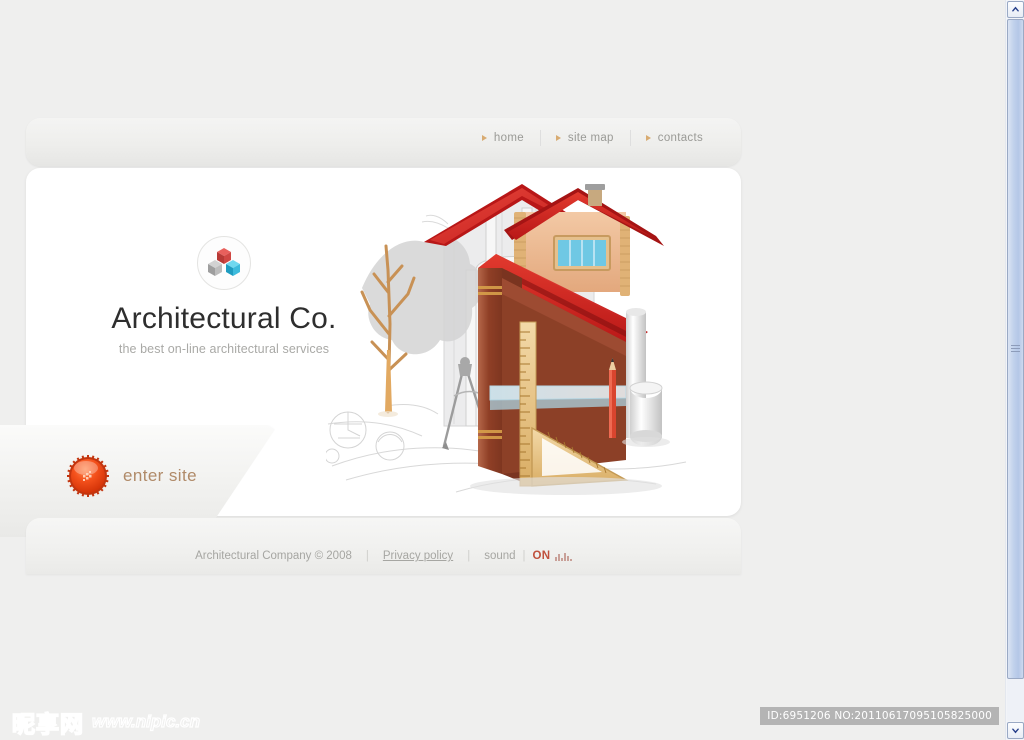  I want to click on nav-item-label: contacts, so click(680, 138).